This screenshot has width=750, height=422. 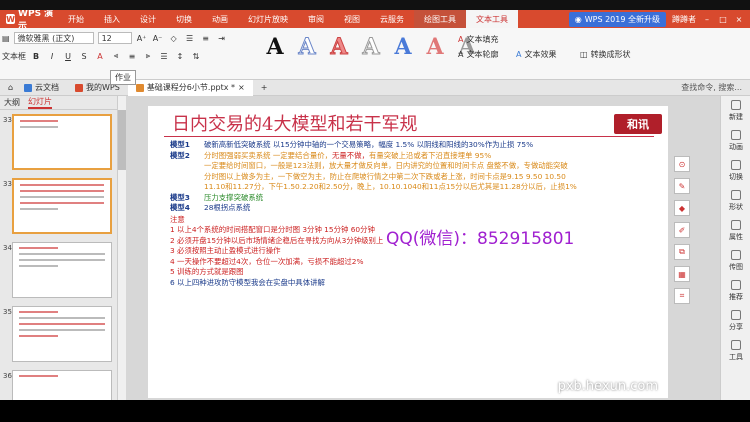 I want to click on doc-tab-pptx: 基础课程分6小节.pptx * ×, so click(x=190, y=87).